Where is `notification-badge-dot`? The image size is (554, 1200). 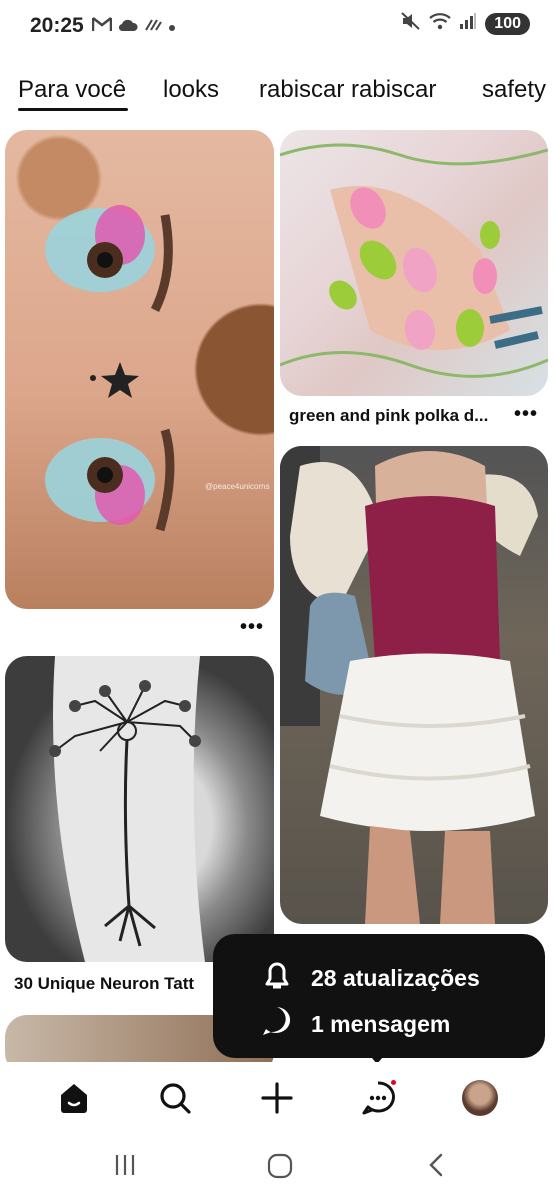
notification-badge-dot is located at coordinates (393, 1082).